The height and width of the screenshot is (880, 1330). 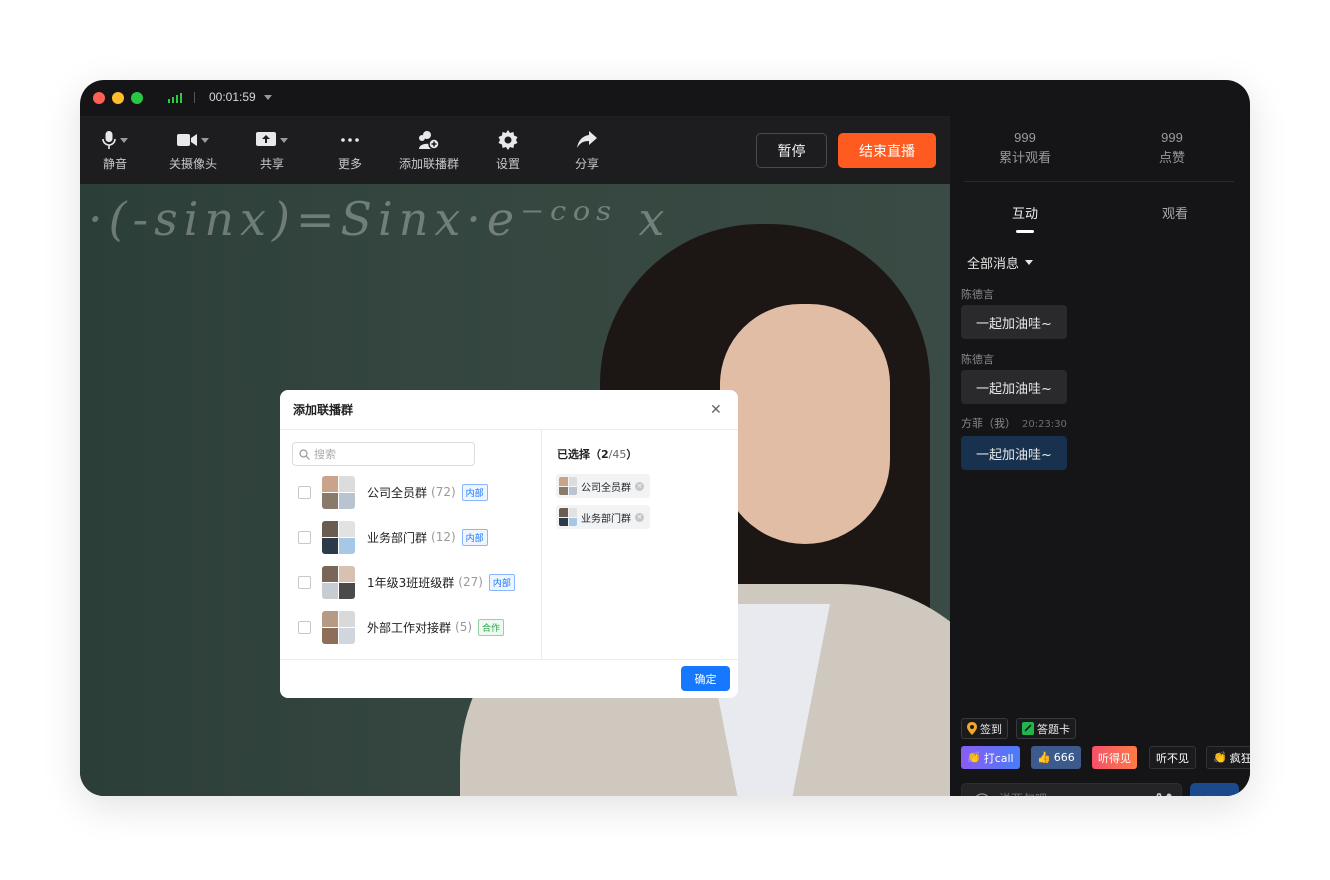 What do you see at coordinates (266, 139) in the screenshot?
I see `share-screen-icon` at bounding box center [266, 139].